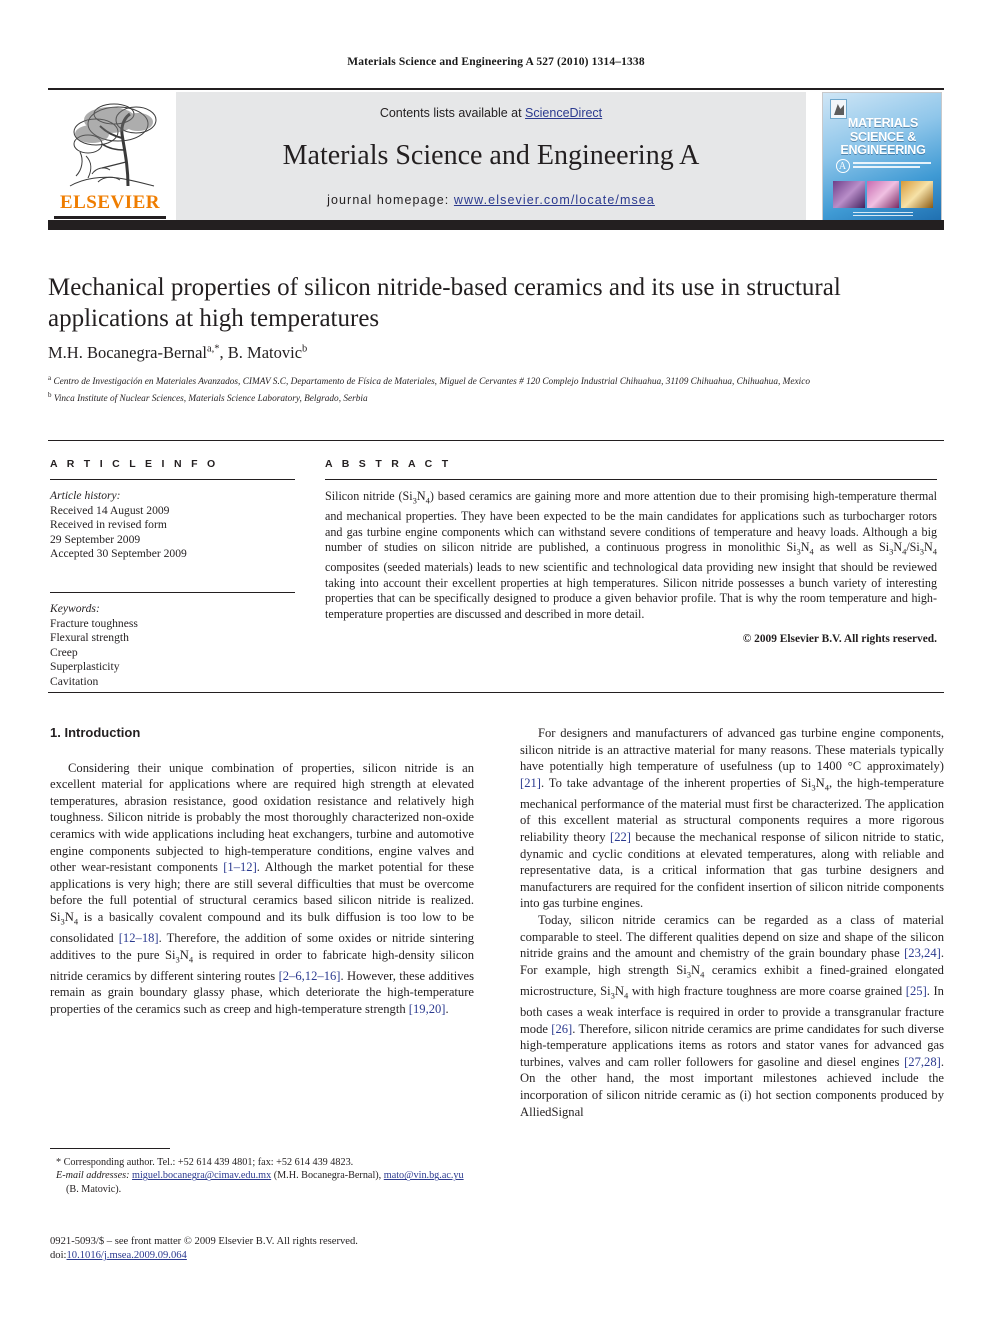 Image resolution: width=992 pixels, height=1323 pixels. What do you see at coordinates (113, 145) in the screenshot?
I see `elsevier-tree-svg` at bounding box center [113, 145].